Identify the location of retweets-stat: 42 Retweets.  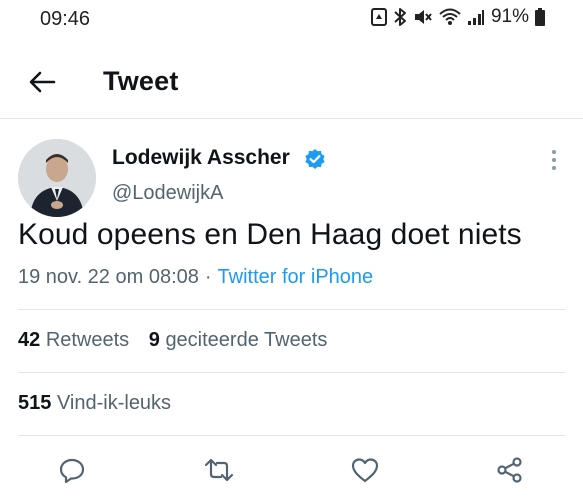
(73, 340).